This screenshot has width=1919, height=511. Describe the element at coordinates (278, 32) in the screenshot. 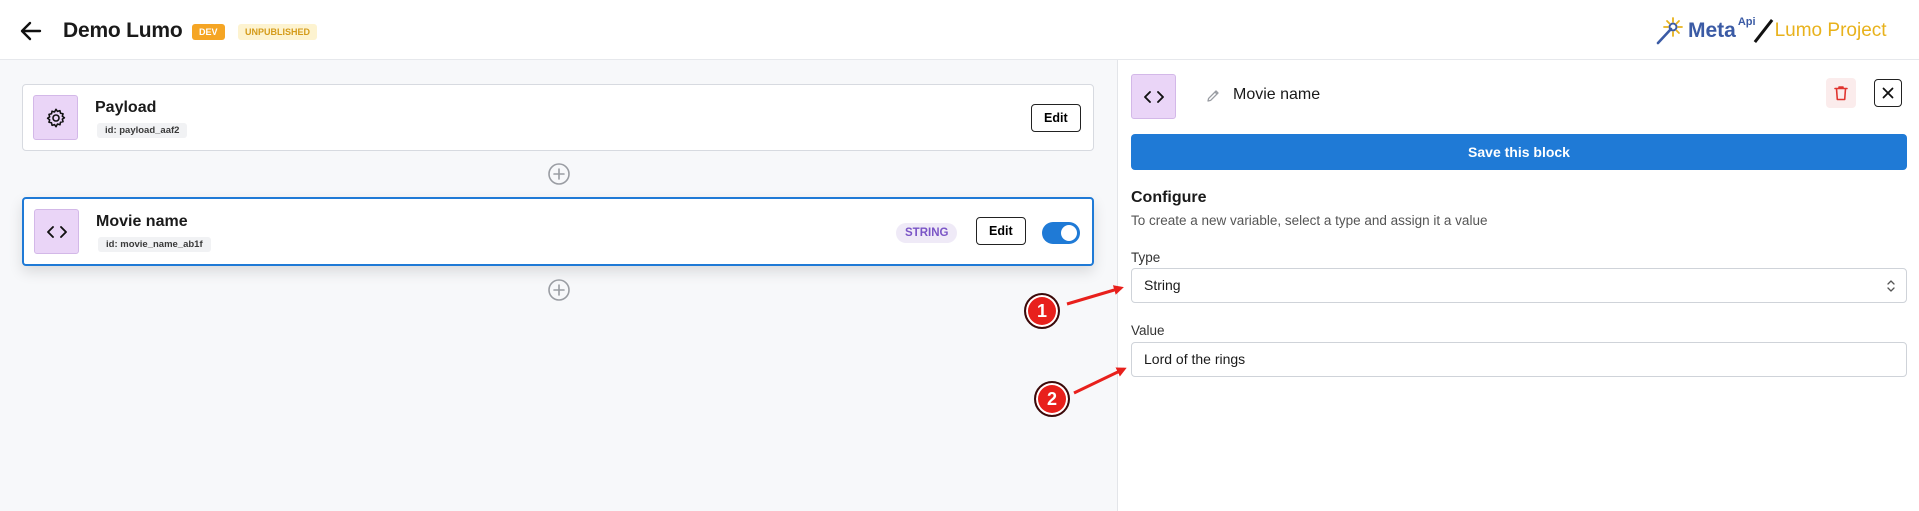

I see `status-badge: UNPUBLISHED` at that location.